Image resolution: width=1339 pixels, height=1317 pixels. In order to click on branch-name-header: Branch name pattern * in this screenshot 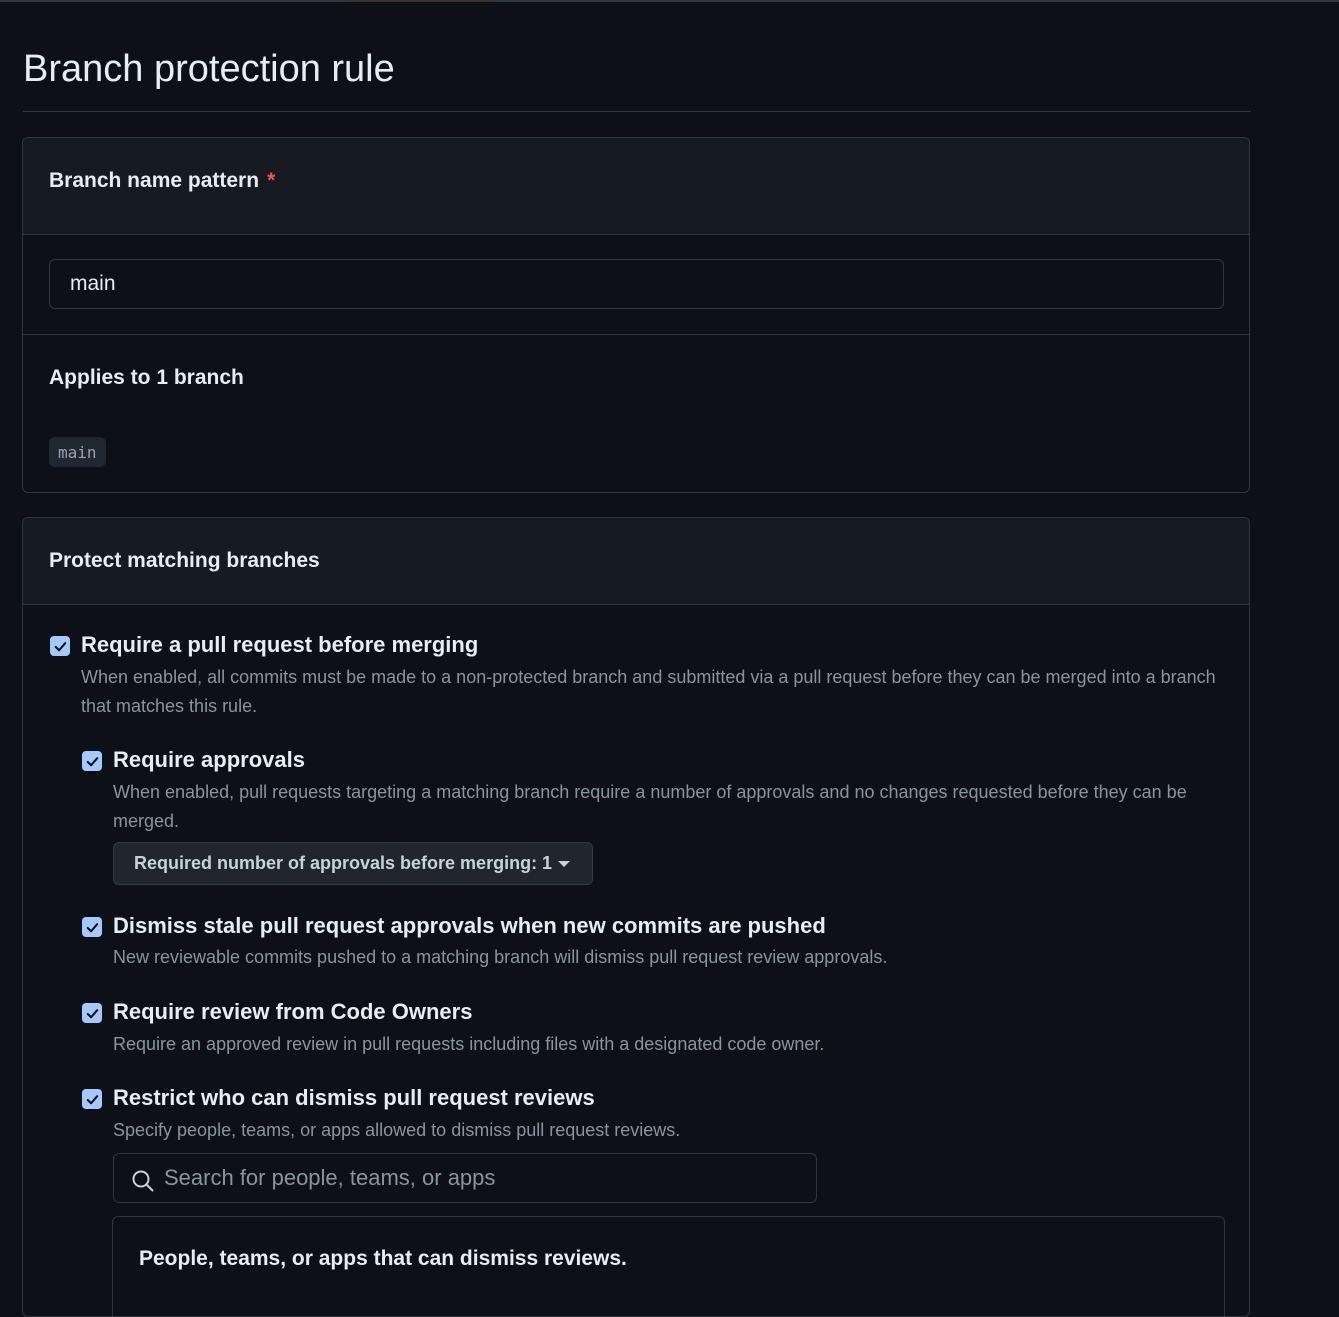, I will do `click(636, 186)`.